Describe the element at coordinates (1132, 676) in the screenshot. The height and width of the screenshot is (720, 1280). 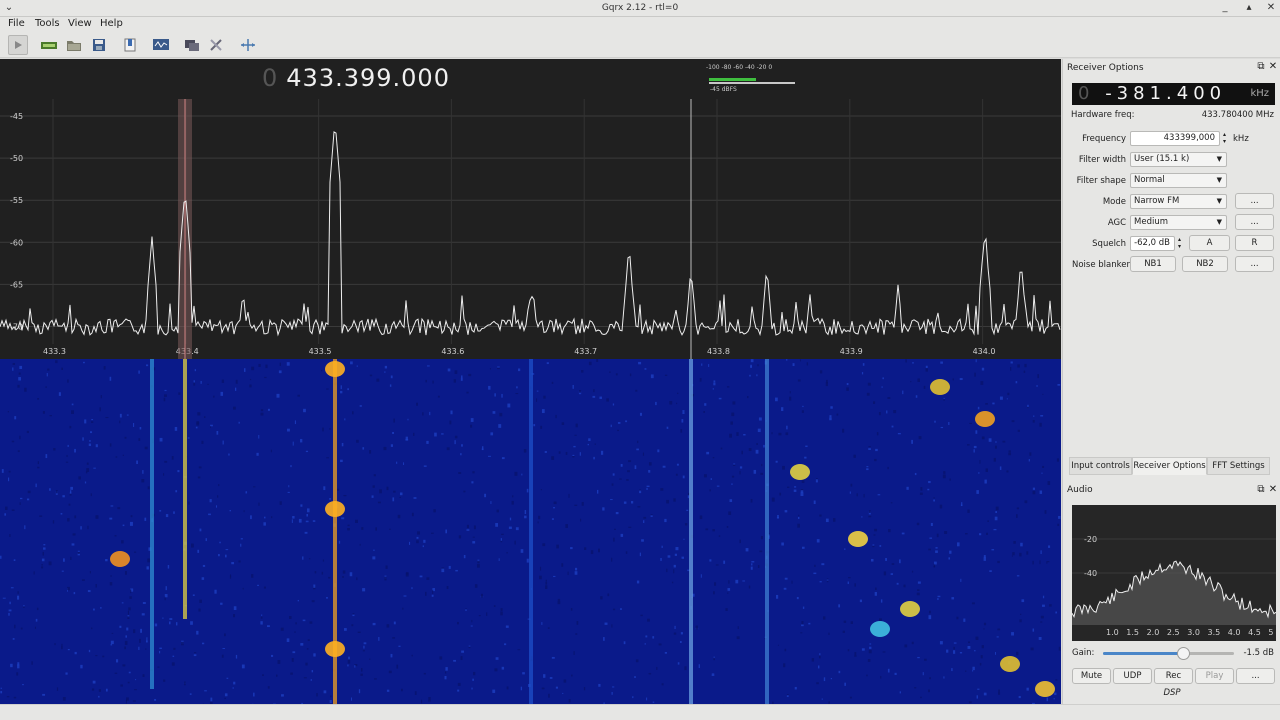
I see `udp-button: UDP` at that location.